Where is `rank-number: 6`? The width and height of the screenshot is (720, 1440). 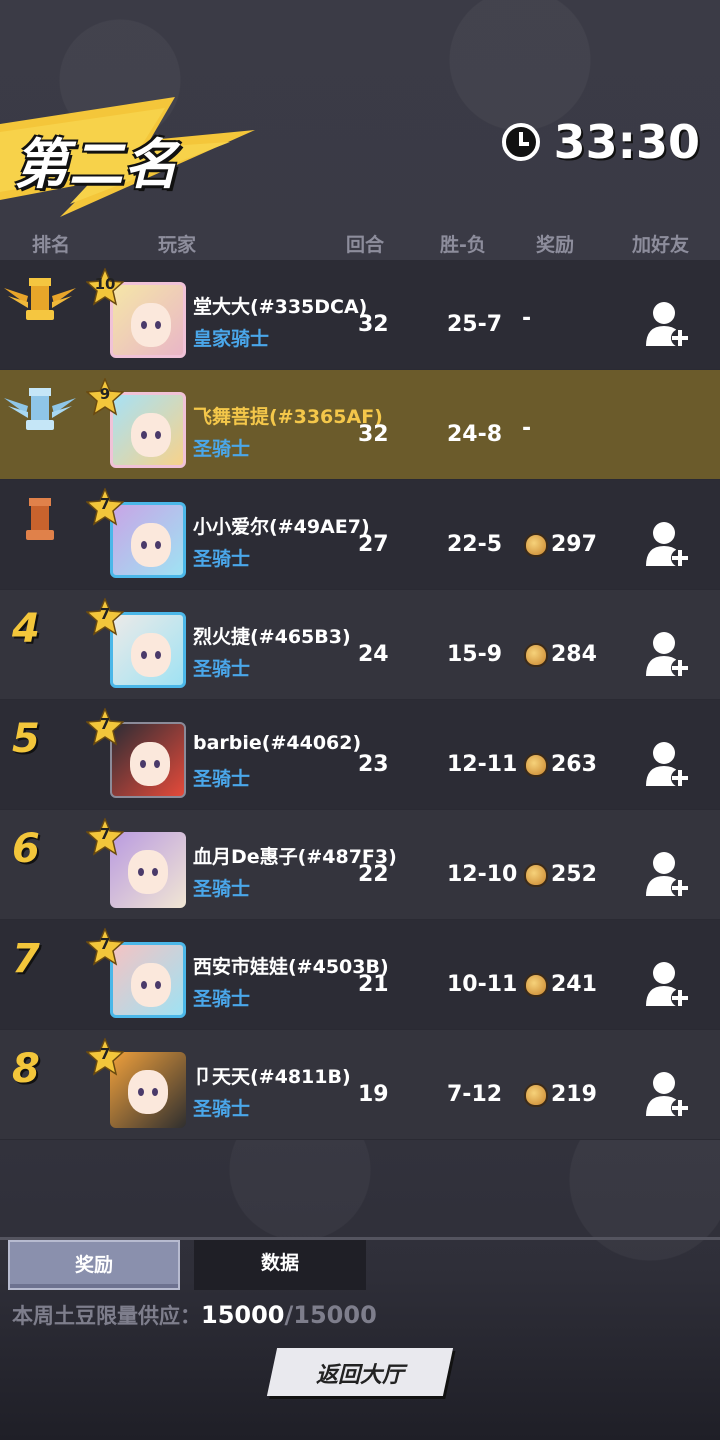 rank-number: 6 is located at coordinates (26, 849).